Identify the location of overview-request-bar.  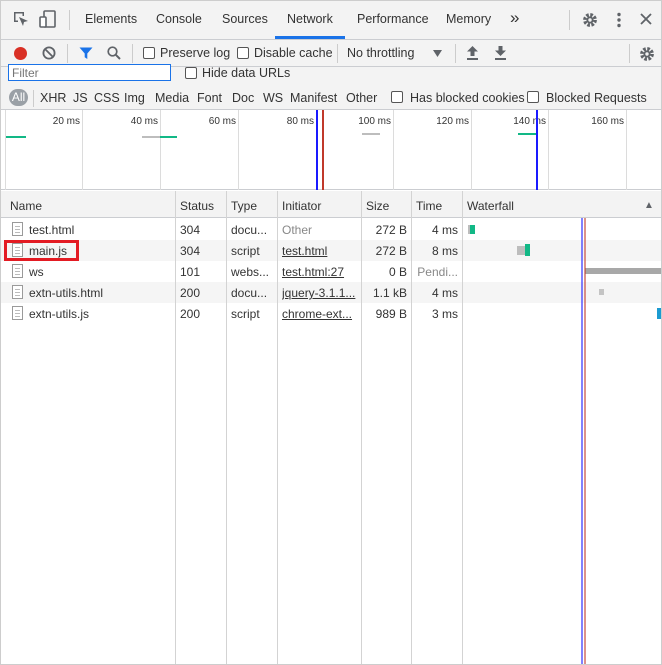
(168, 137).